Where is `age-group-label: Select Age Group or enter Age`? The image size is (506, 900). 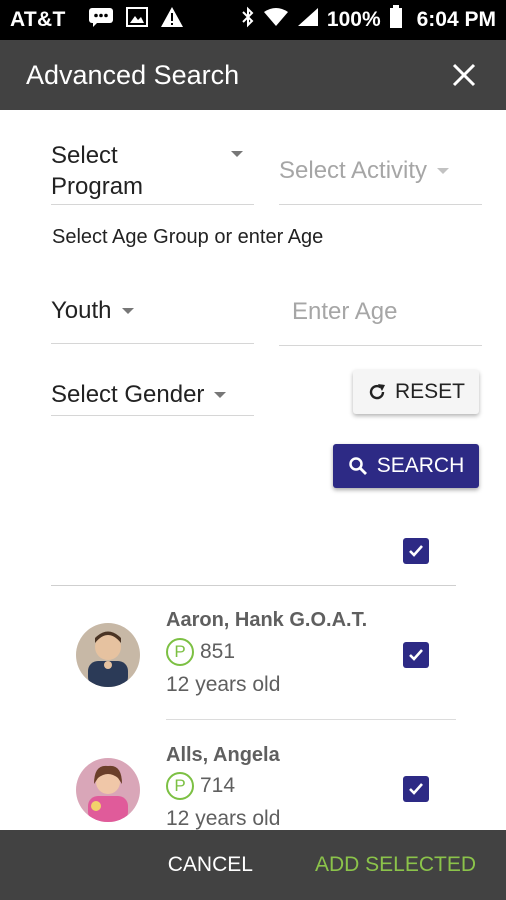 age-group-label: Select Age Group or enter Age is located at coordinates (188, 237).